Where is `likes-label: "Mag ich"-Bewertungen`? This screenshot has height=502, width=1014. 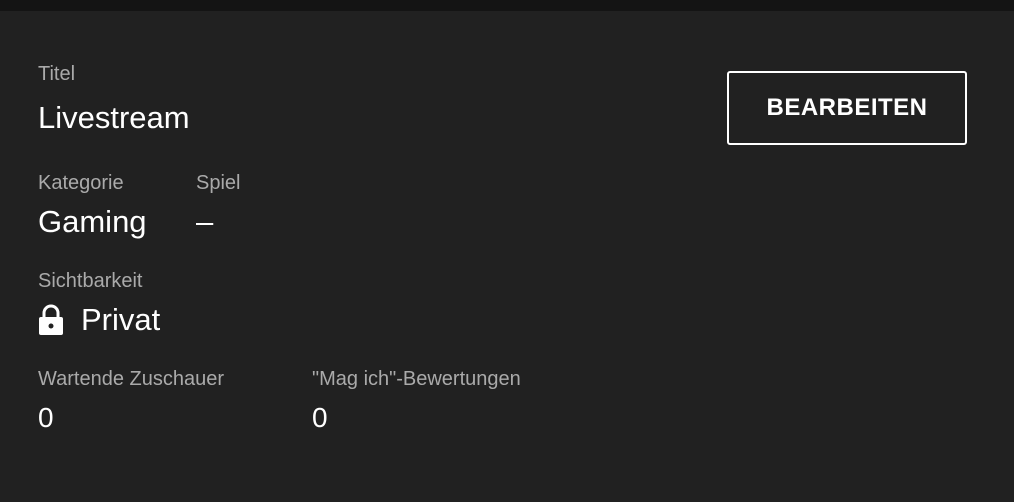 likes-label: "Mag ich"-Bewertungen is located at coordinates (416, 379).